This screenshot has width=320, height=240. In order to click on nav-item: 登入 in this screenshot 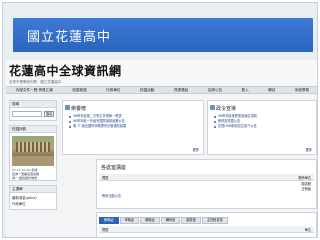, I will do `click(245, 90)`.